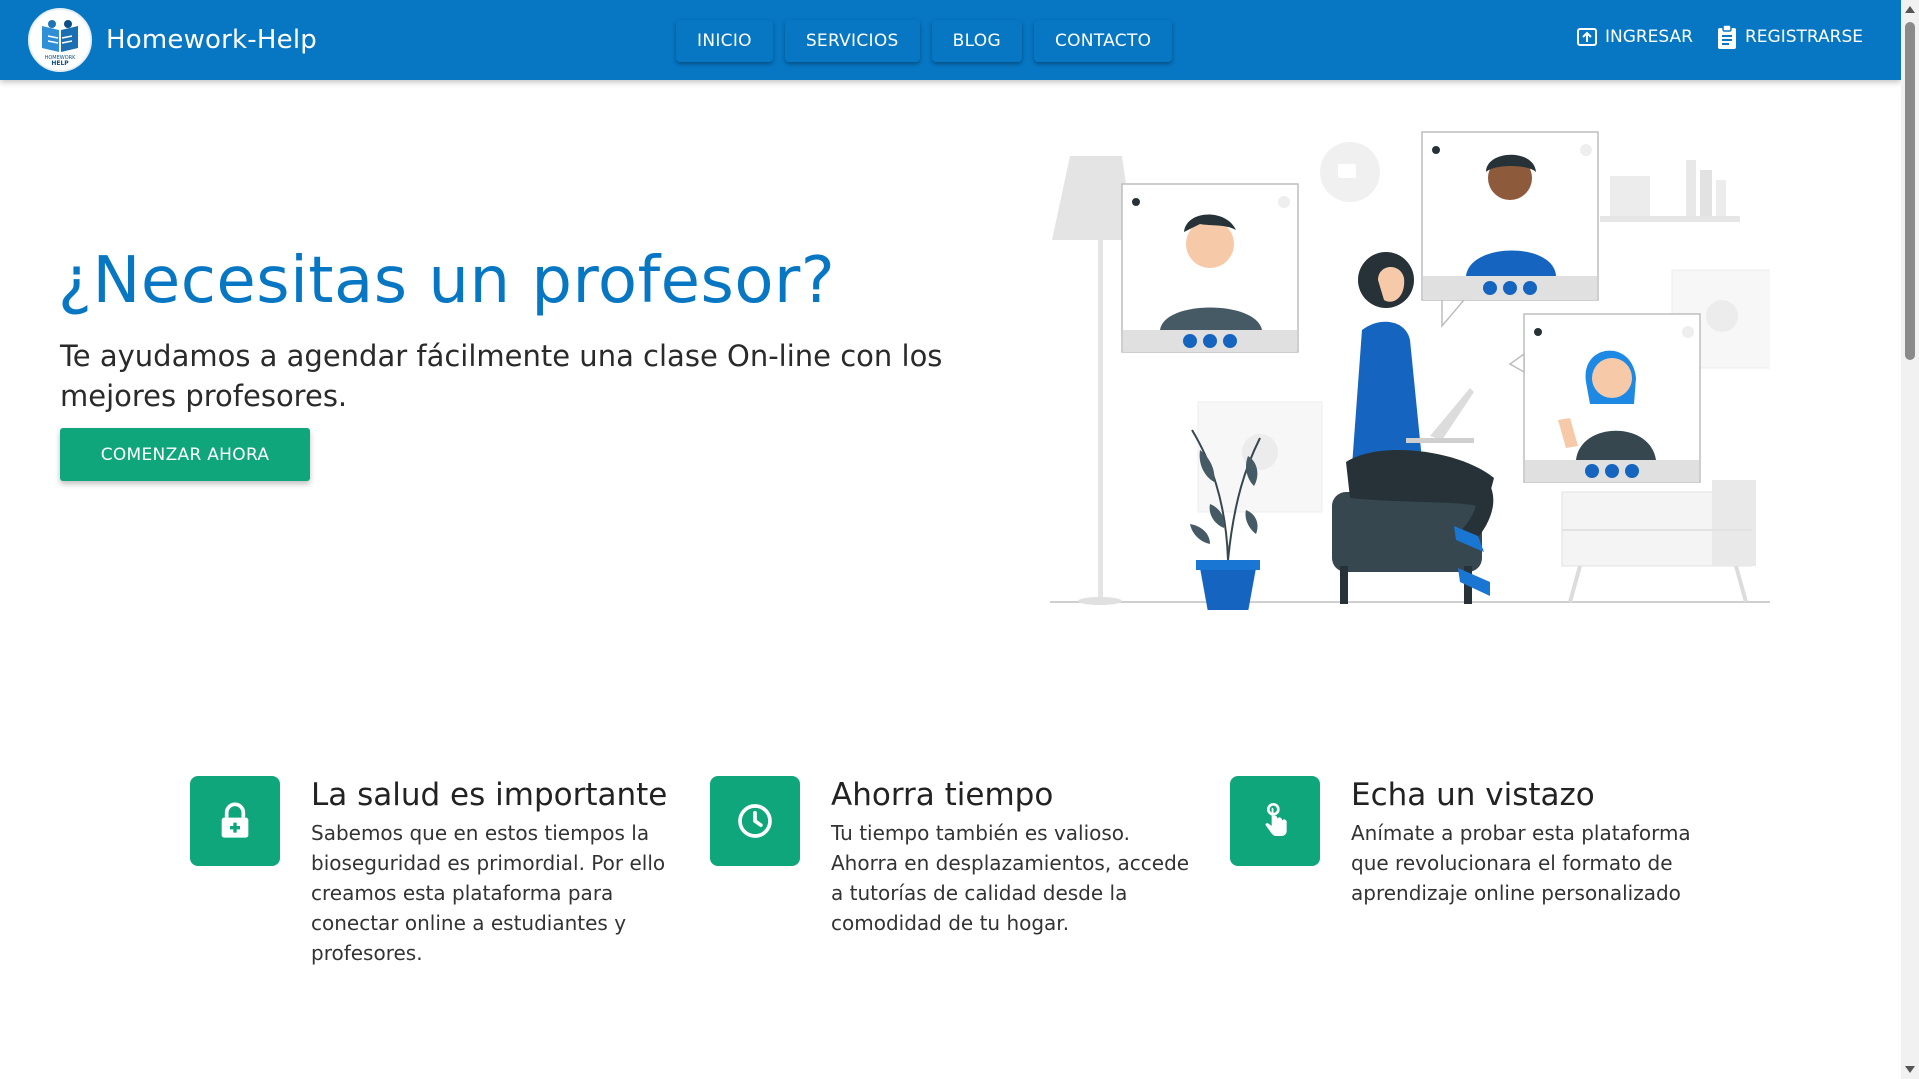 This screenshot has width=1919, height=1079. I want to click on lock-plus-icon, so click(235, 820).